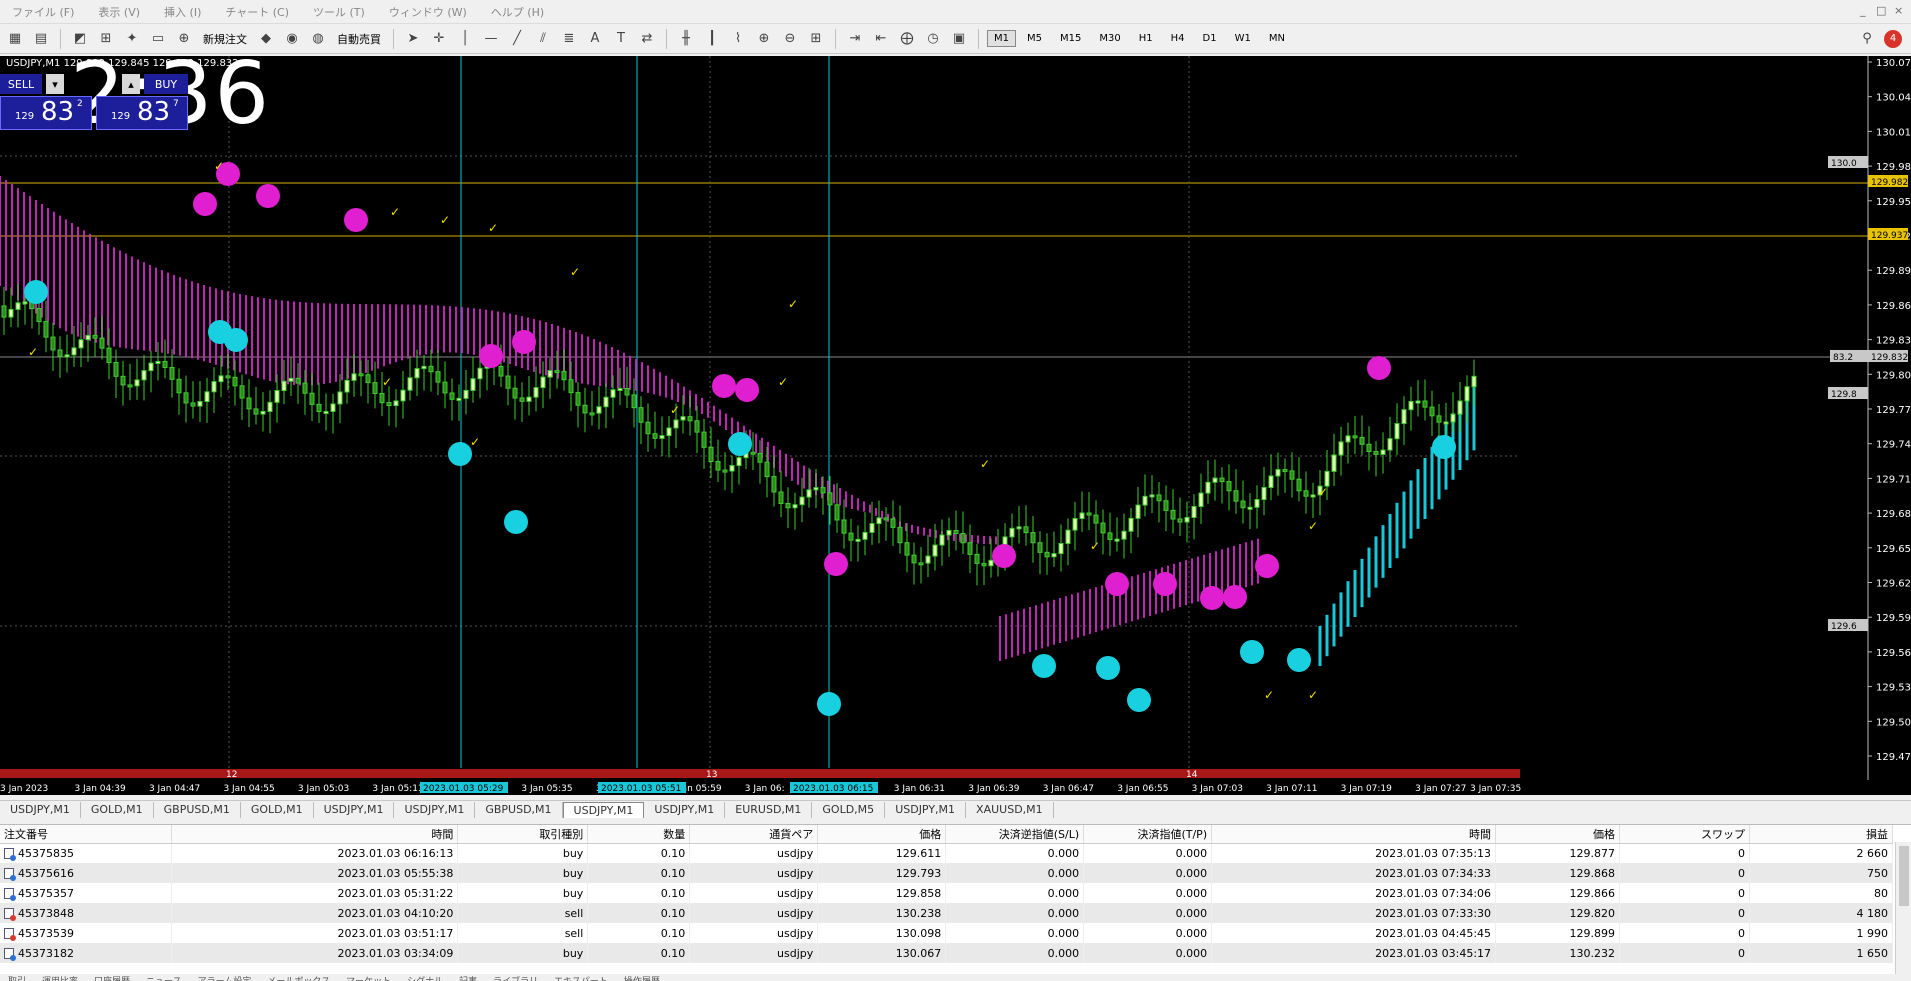  Describe the element at coordinates (882, 834) in the screenshot. I see `col-open-price: 価格` at that location.